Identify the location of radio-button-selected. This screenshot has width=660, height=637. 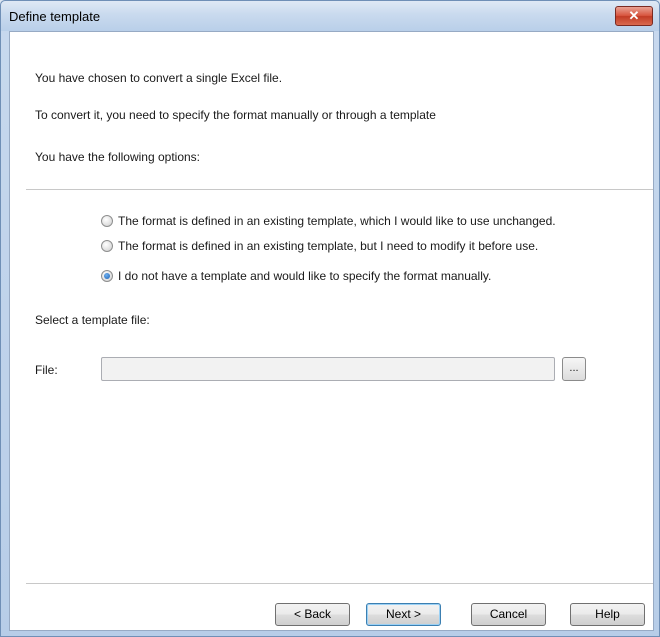
(107, 276).